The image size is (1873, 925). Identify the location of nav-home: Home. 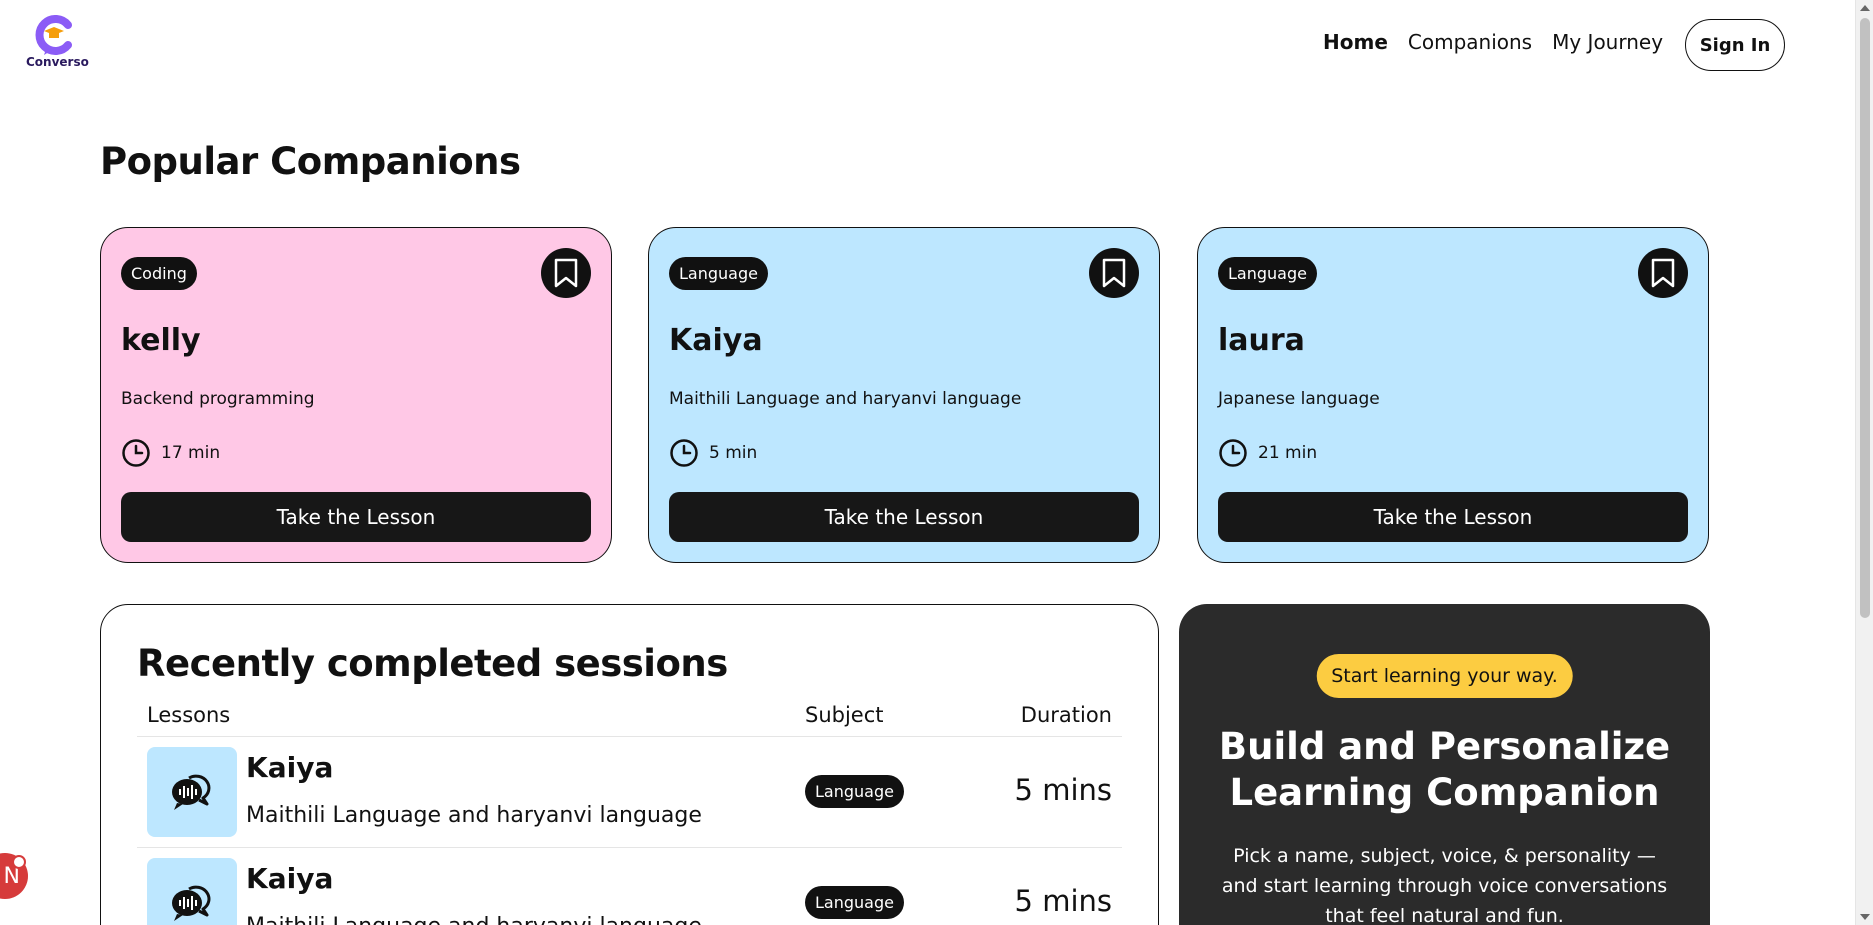
(1355, 42).